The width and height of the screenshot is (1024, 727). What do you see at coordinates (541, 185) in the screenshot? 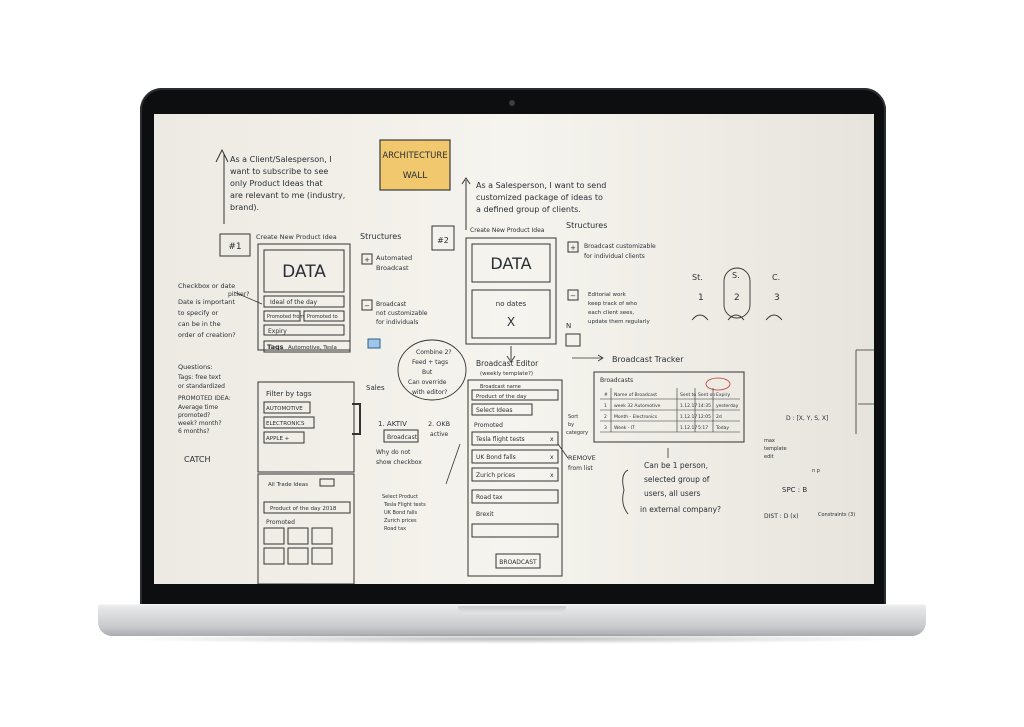
I see `svg-text:As a Salesperson, I want to se: As a Salesperson, I want to send` at bounding box center [541, 185].